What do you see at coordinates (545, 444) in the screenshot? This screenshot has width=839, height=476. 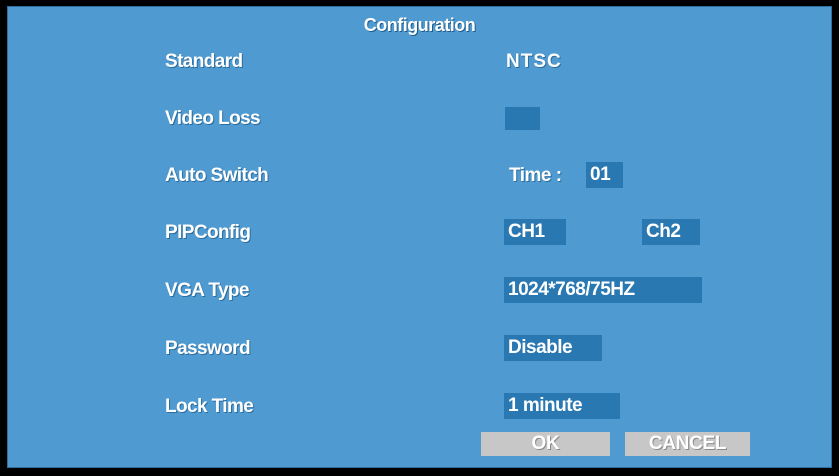 I see `ok-button: OK` at bounding box center [545, 444].